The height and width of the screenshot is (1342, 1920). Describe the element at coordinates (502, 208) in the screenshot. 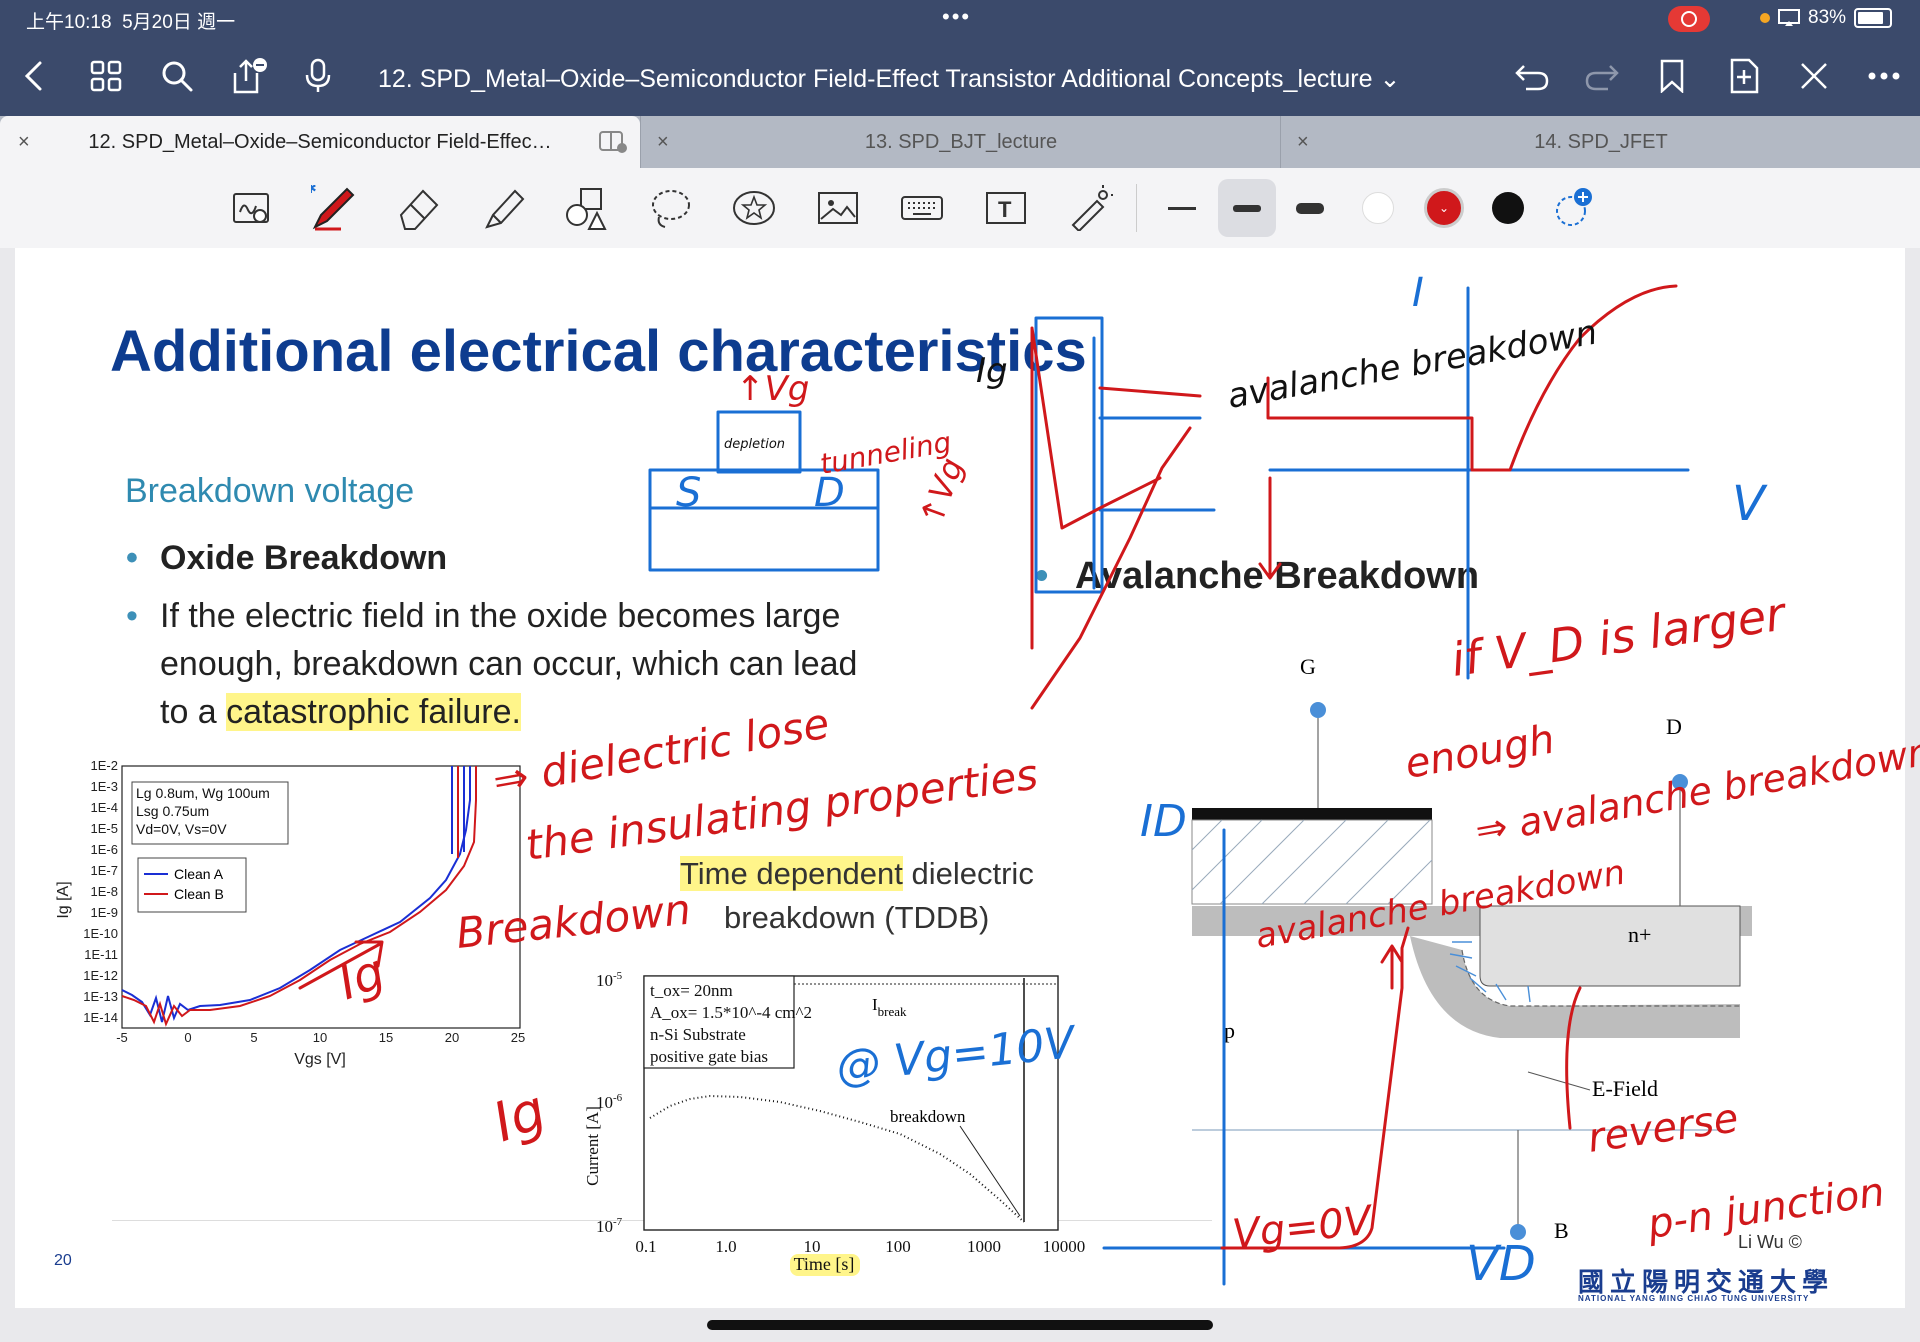

I see `highlighter-icon` at that location.